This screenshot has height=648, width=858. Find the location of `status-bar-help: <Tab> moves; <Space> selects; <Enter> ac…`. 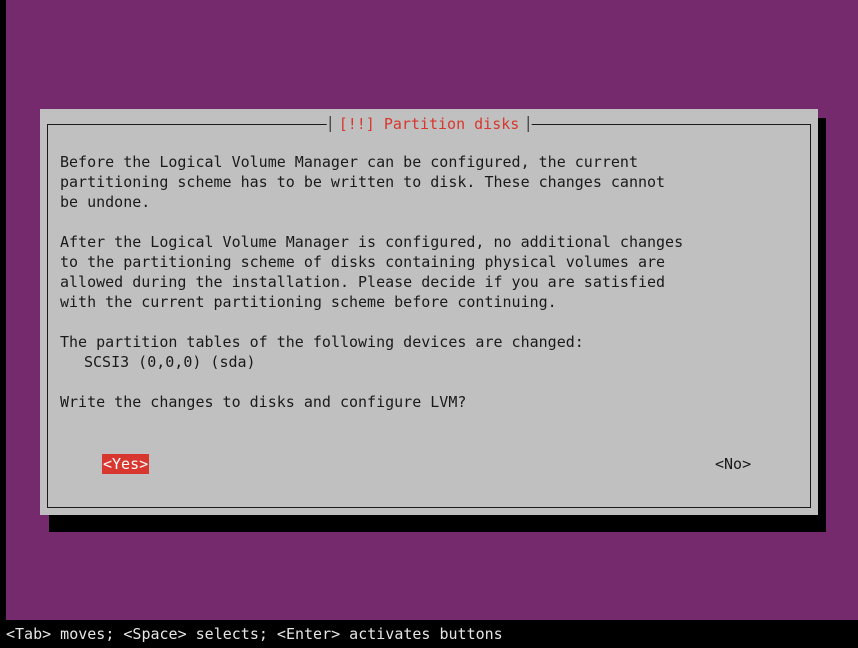

status-bar-help: <Tab> moves; <Space> selects; <Enter> ac… is located at coordinates (254, 634).